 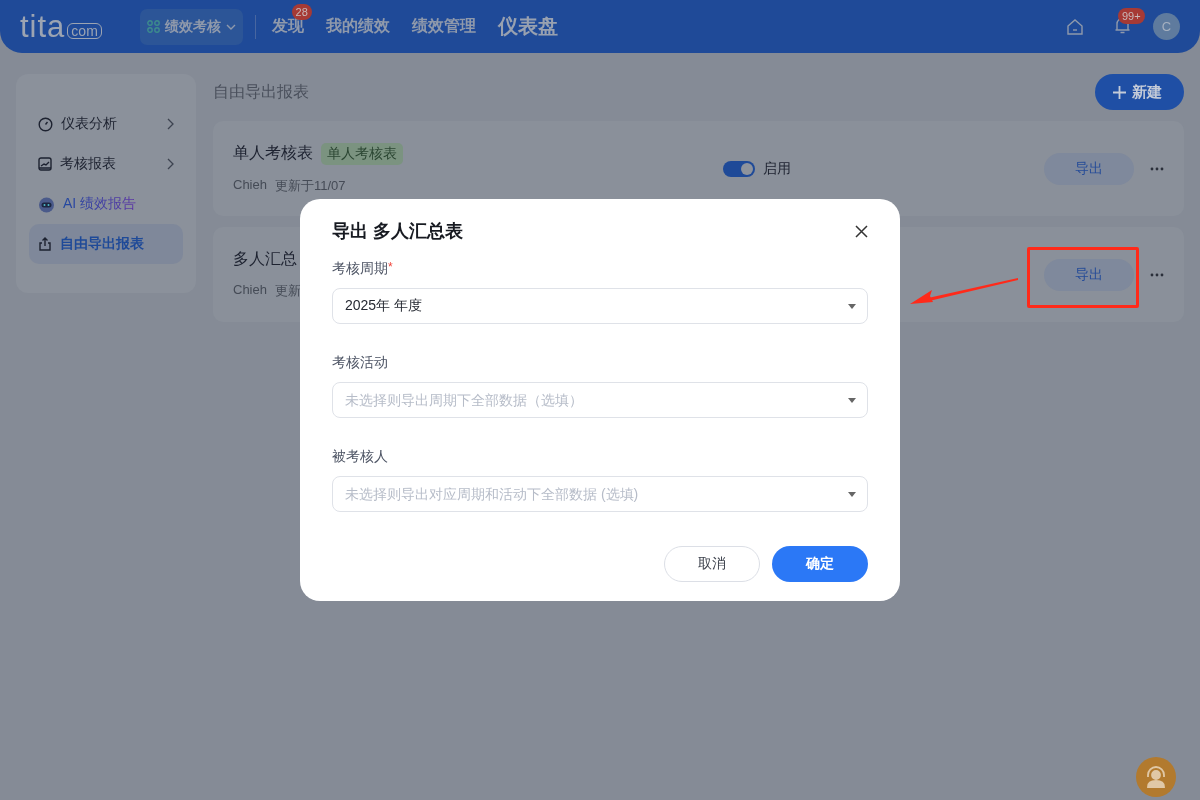 I want to click on select-field: 2025年 年度, so click(x=600, y=306).